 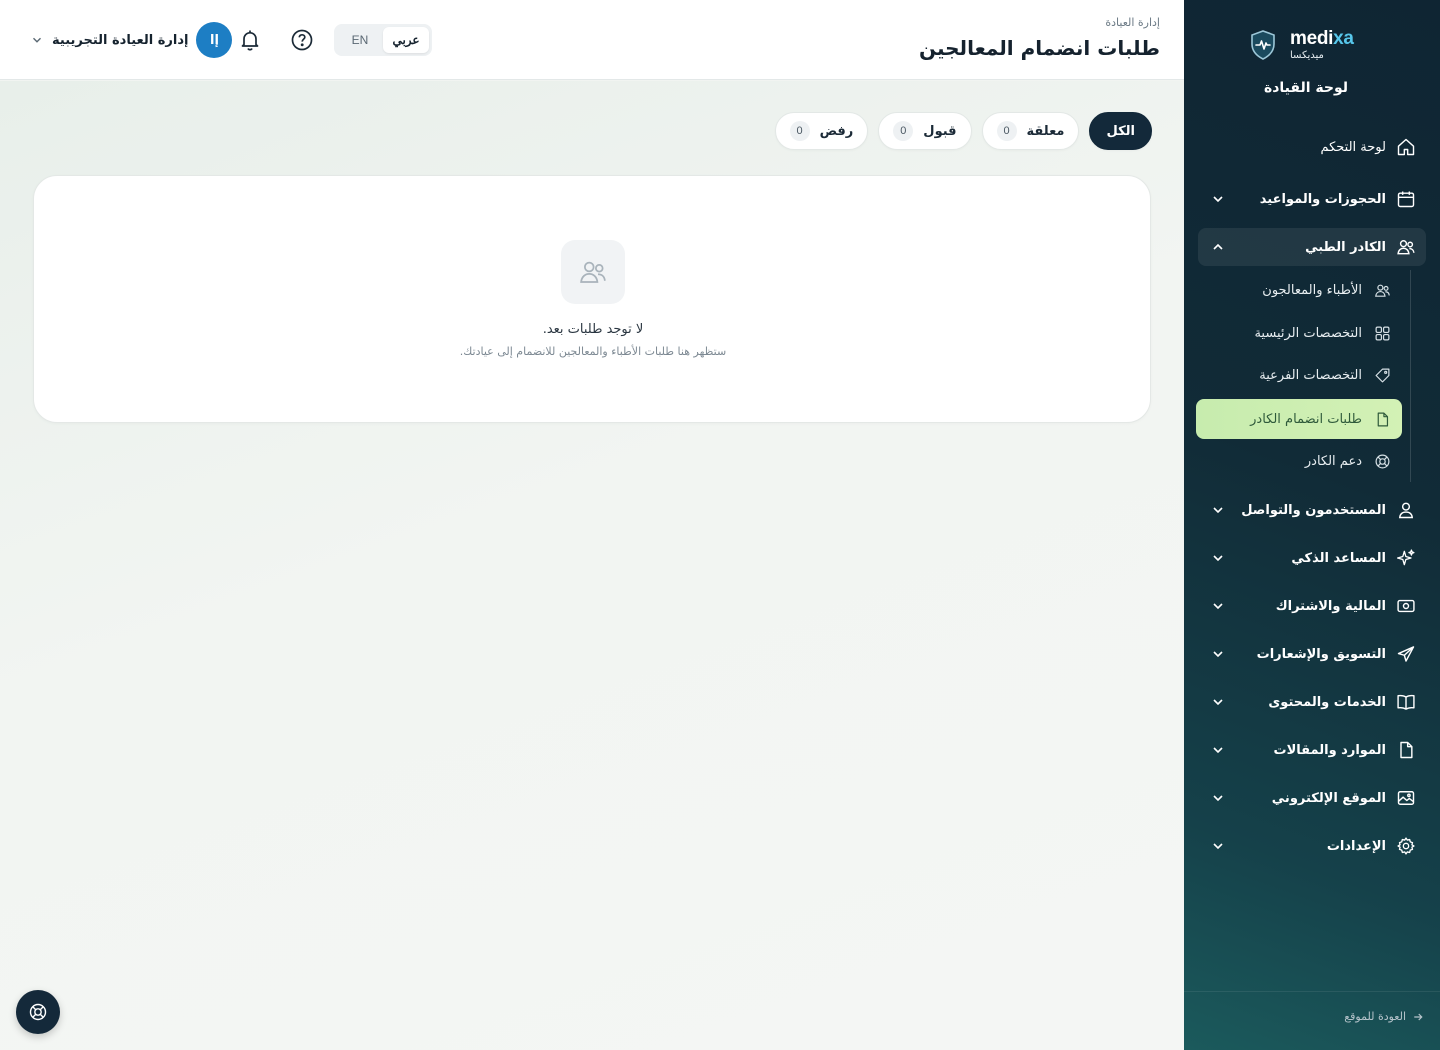 I want to click on back-to-site-label: العودة للموقع, so click(x=1375, y=1016).